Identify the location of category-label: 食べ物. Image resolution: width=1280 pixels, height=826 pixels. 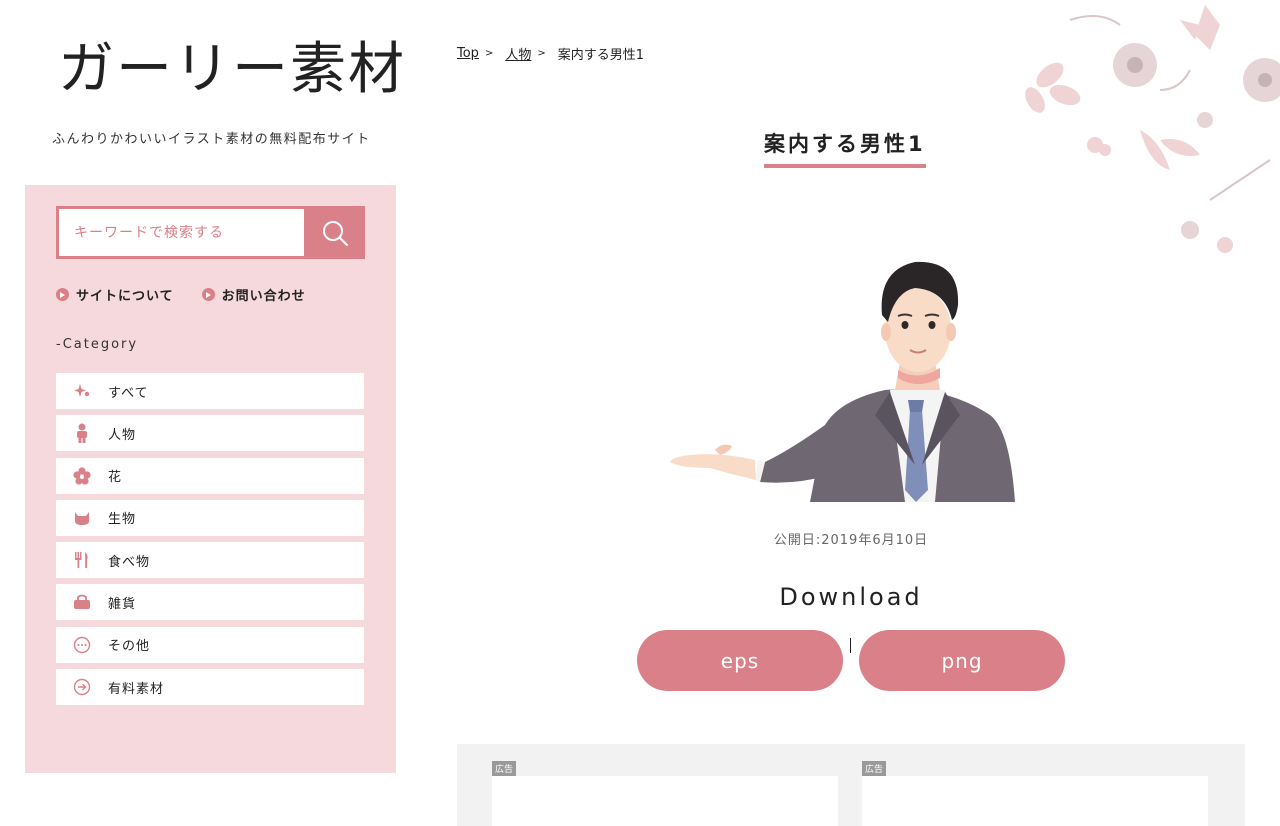
(129, 562).